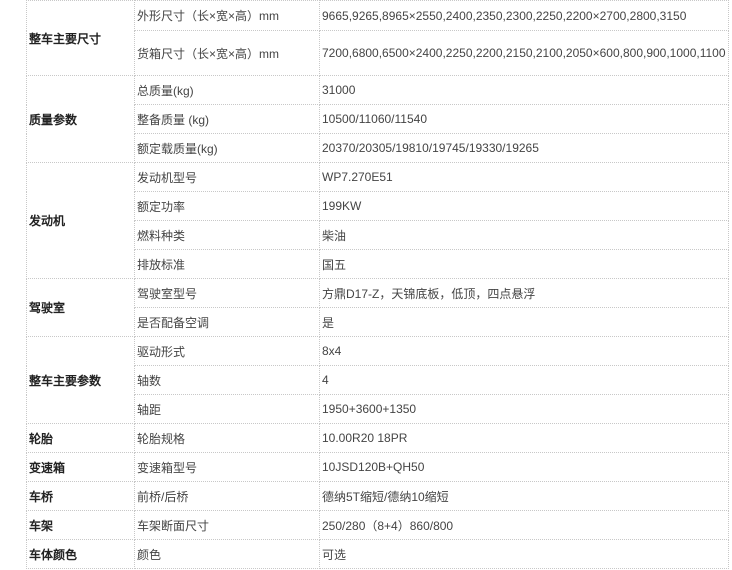  I want to click on property-value: 31000, so click(524, 90).